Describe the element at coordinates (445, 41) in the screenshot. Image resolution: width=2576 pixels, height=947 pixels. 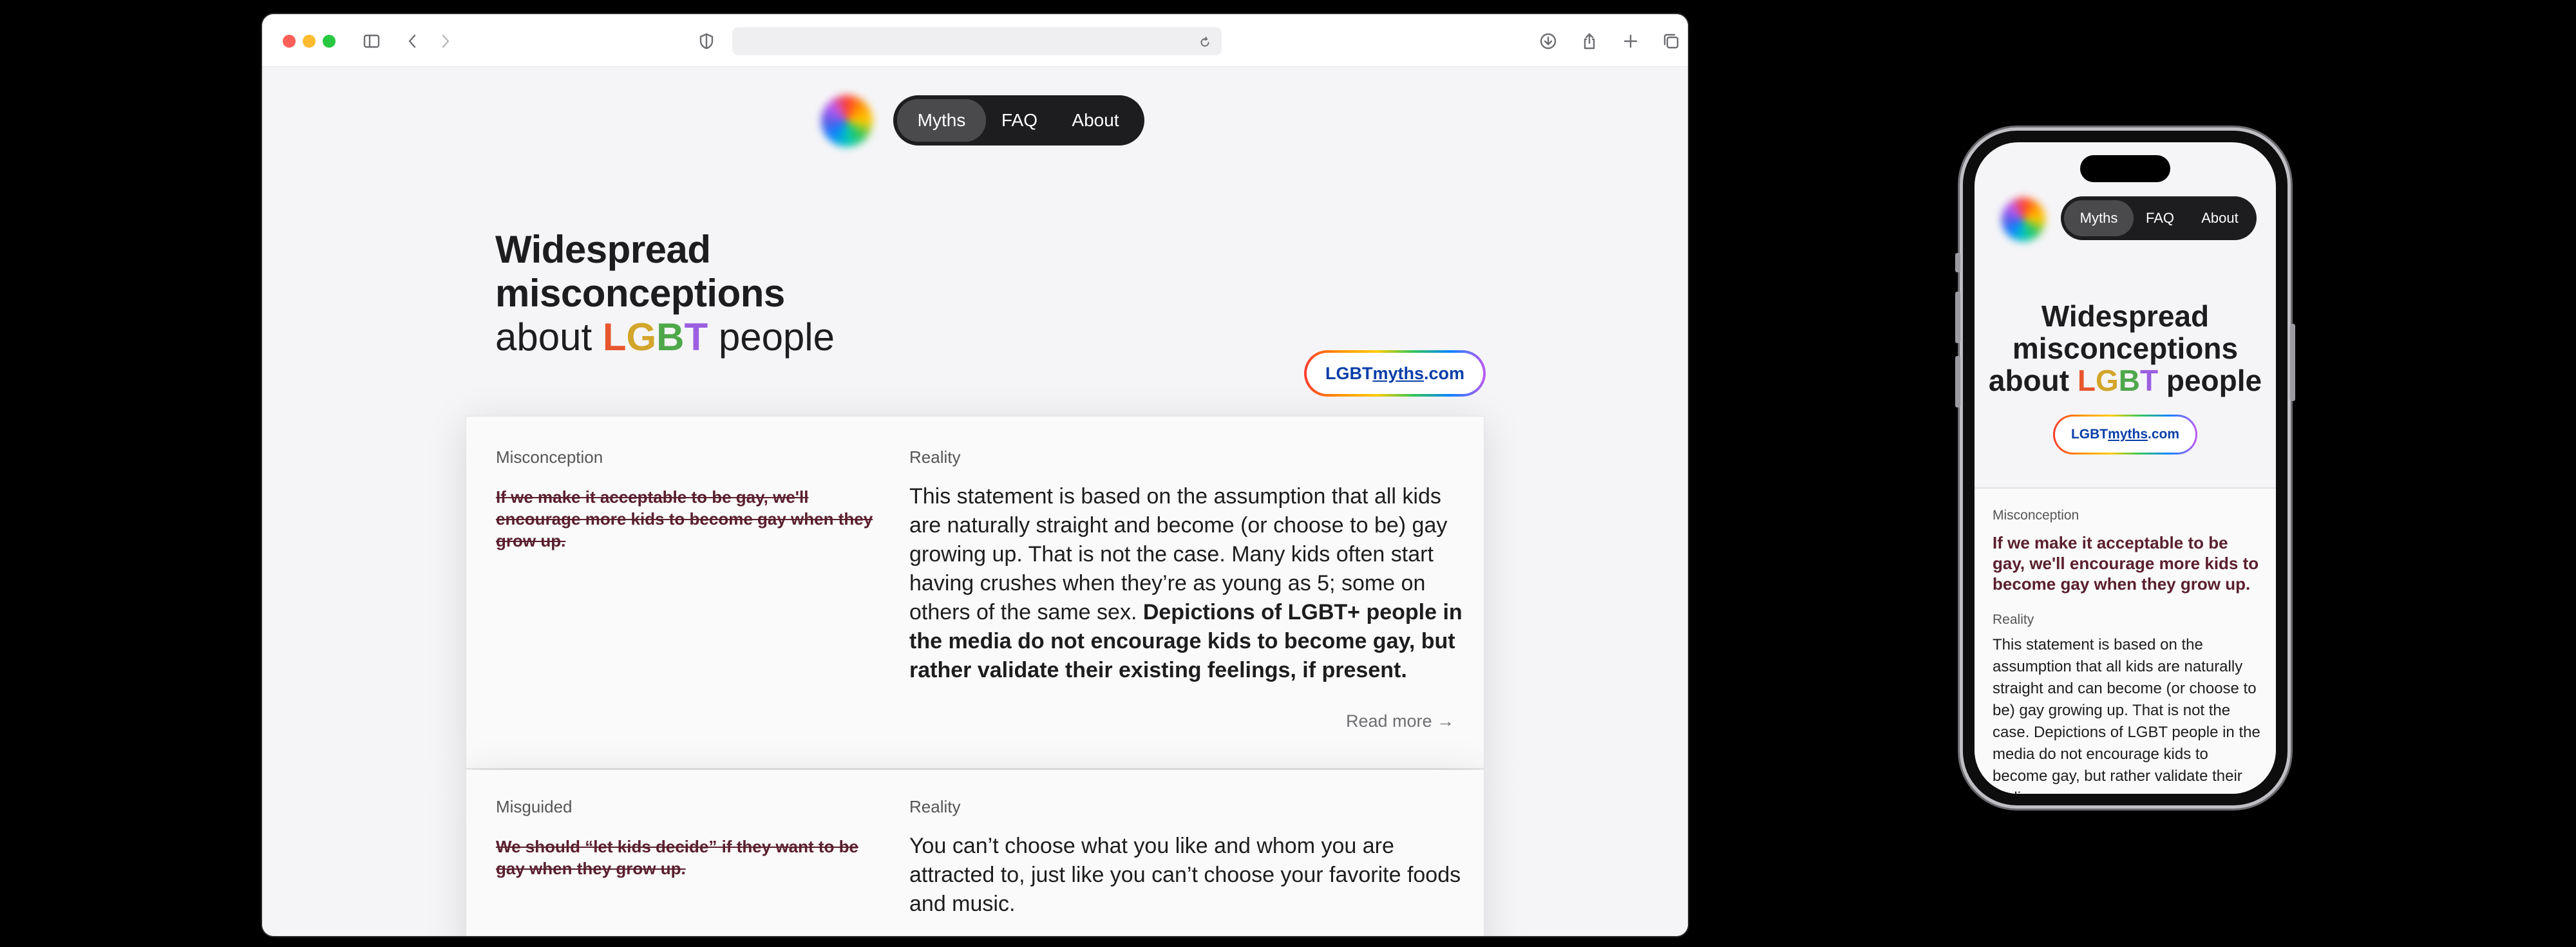
I see `forward-icon` at that location.